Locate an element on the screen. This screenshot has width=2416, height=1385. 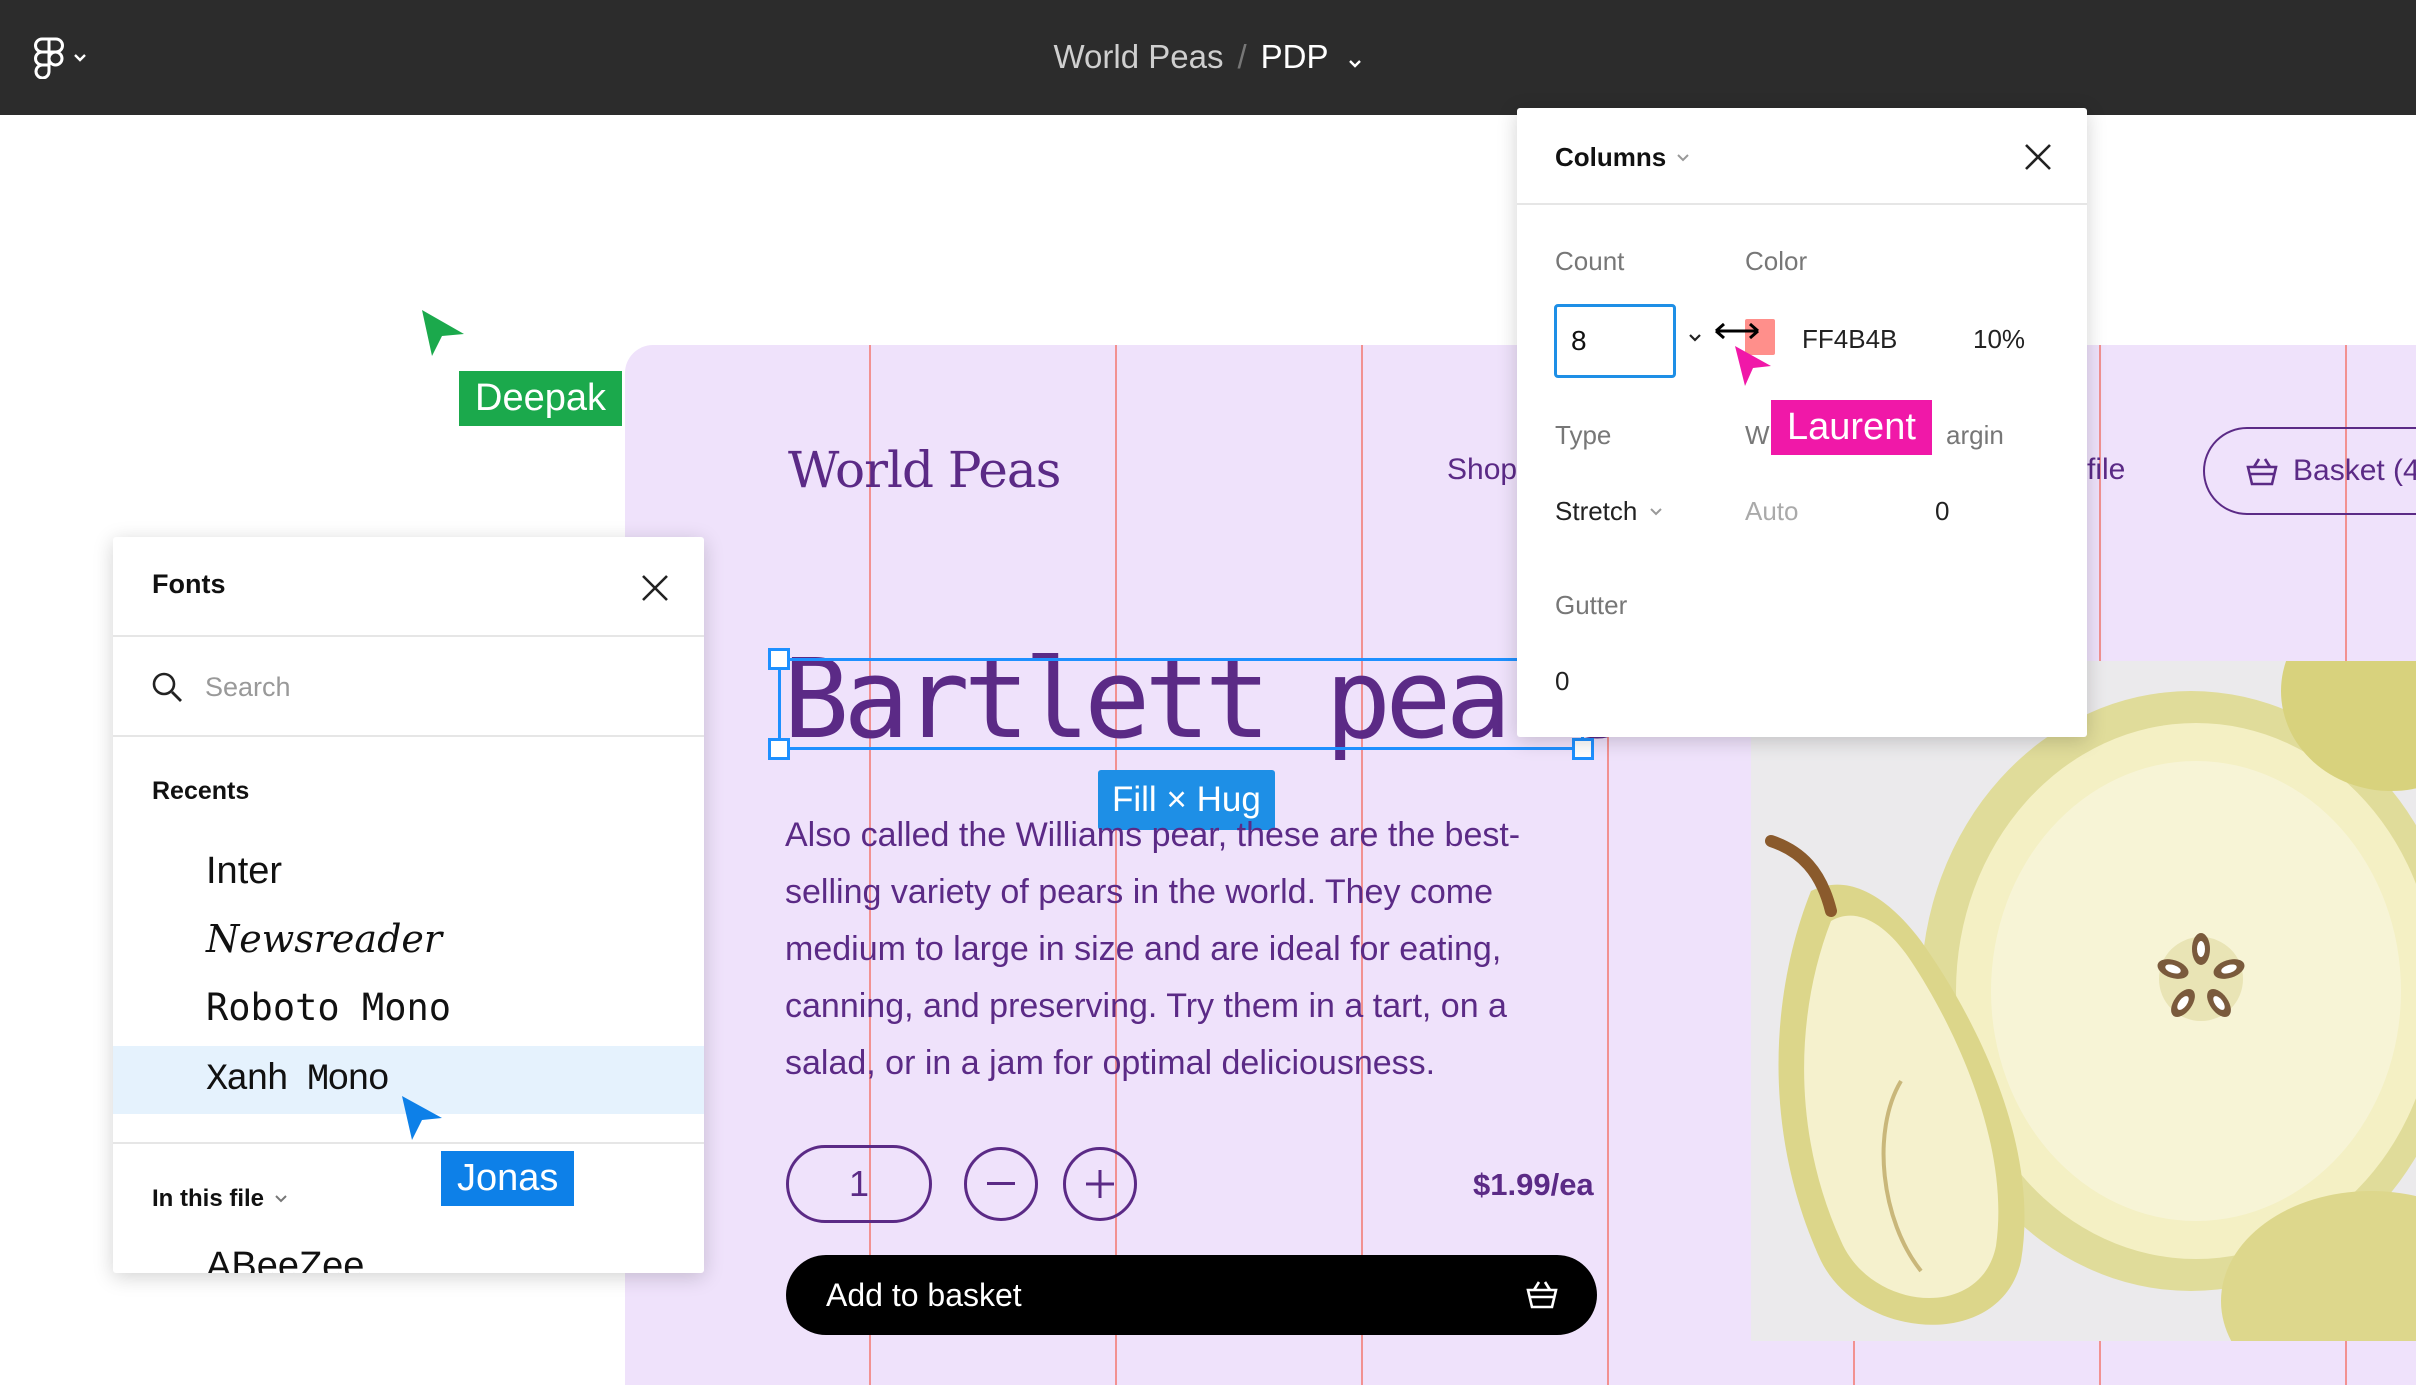
resize-handle-top-left is located at coordinates (779, 659).